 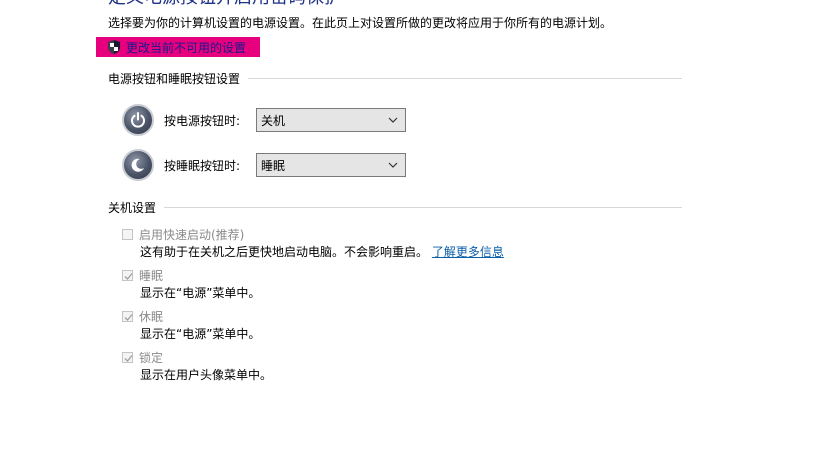 I want to click on lock-description: 显示在用户头像菜单中。, so click(x=206, y=375).